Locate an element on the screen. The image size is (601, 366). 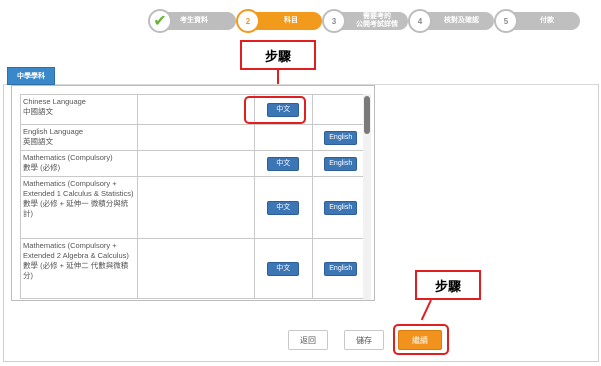
subject-name-zh: 數學 (必修 + 延伸二 代數與微積分) is located at coordinates (76, 270).